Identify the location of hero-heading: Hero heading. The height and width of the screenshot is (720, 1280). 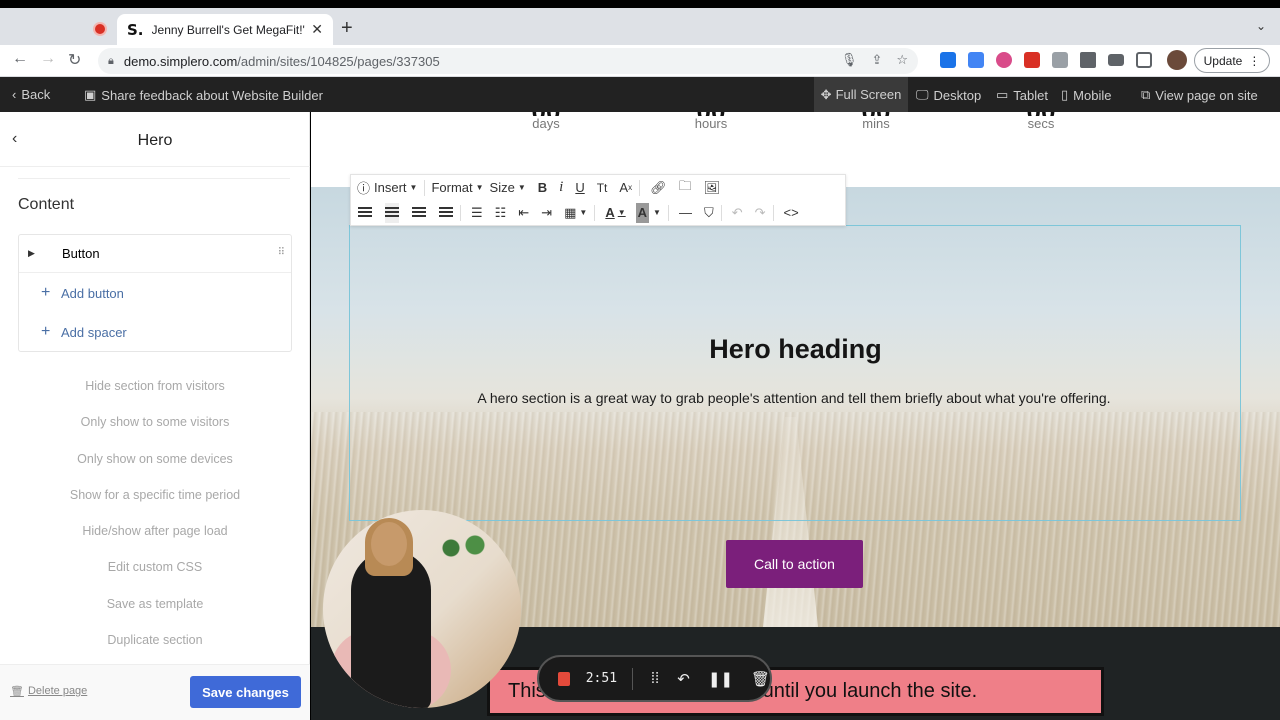
(795, 349).